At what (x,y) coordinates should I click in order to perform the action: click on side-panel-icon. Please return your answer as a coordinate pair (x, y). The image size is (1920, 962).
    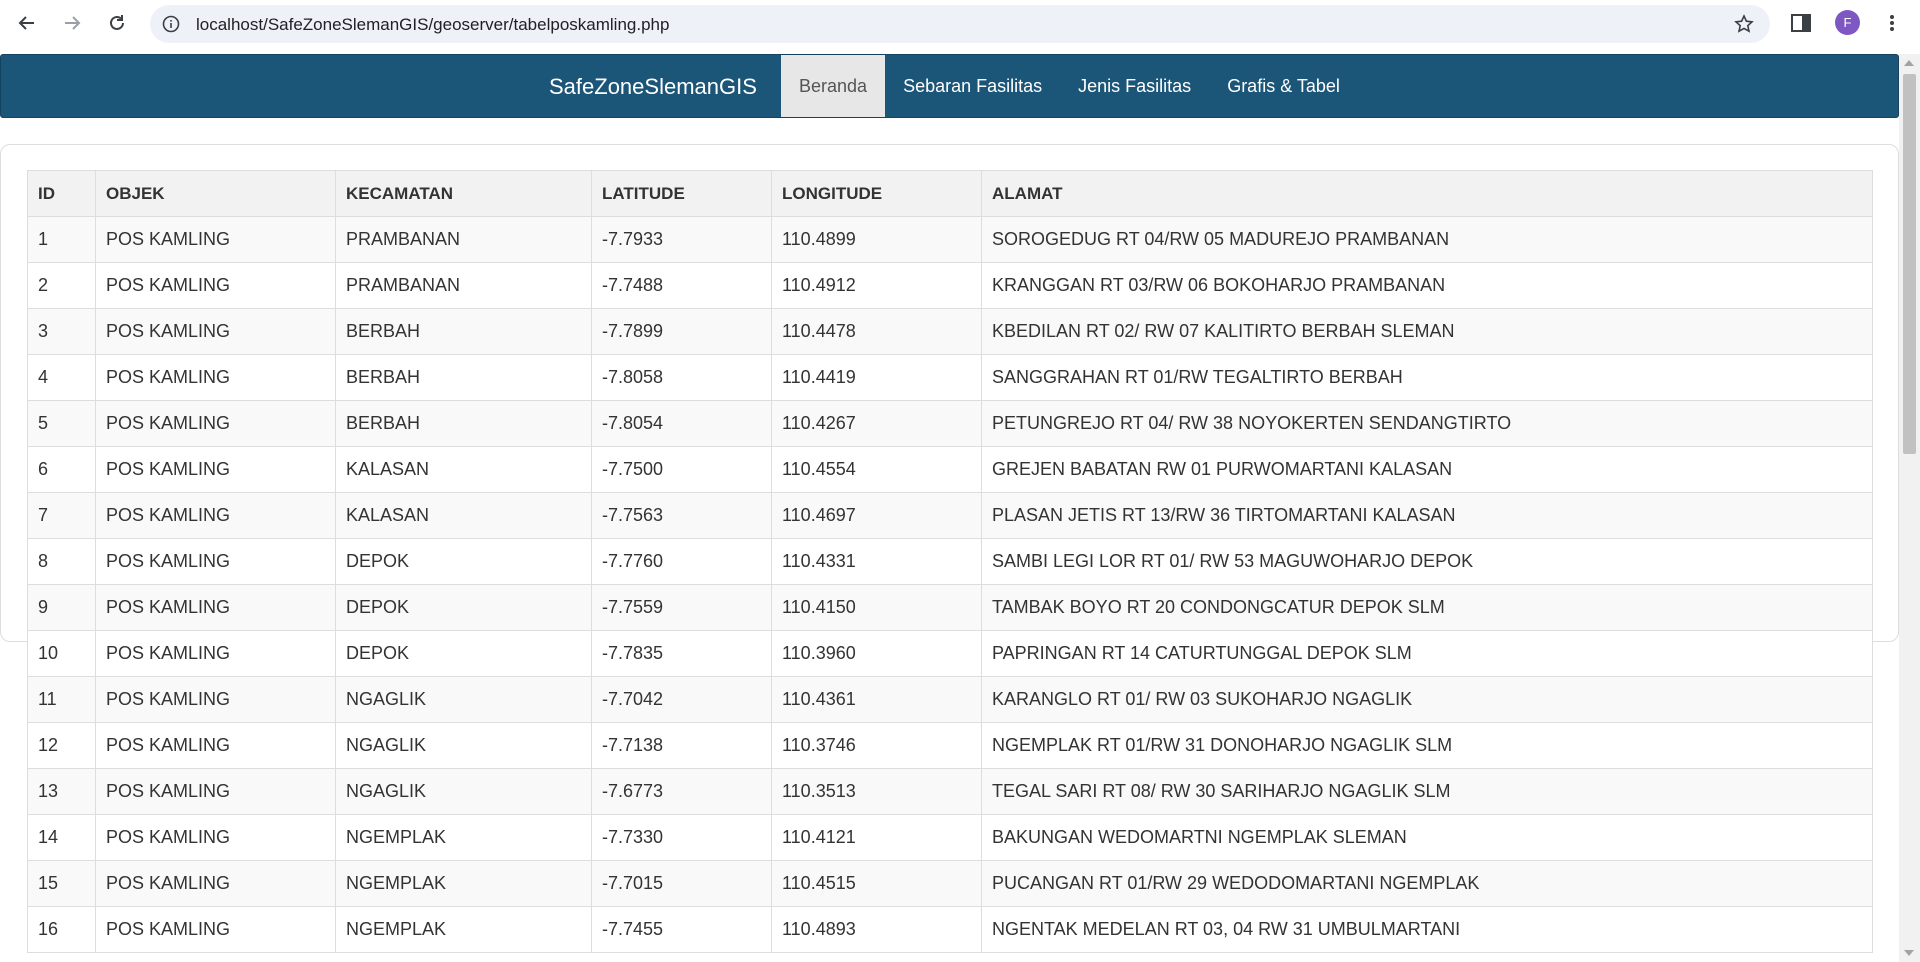
    Looking at the image, I should click on (1801, 23).